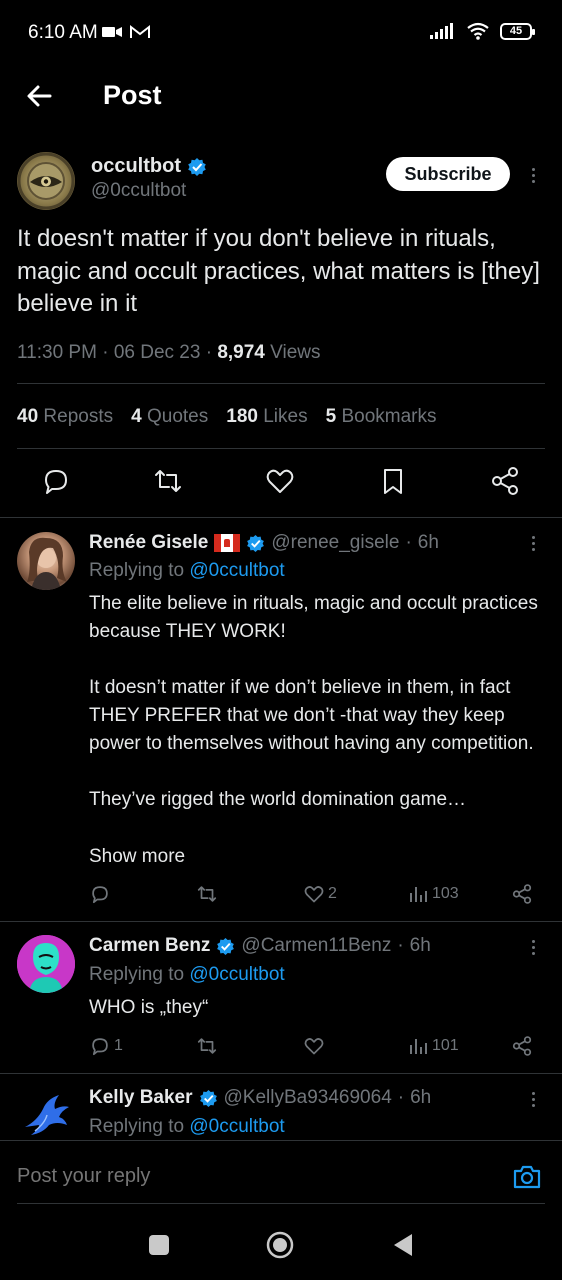  I want to click on back-nav-button, so click(403, 1245).